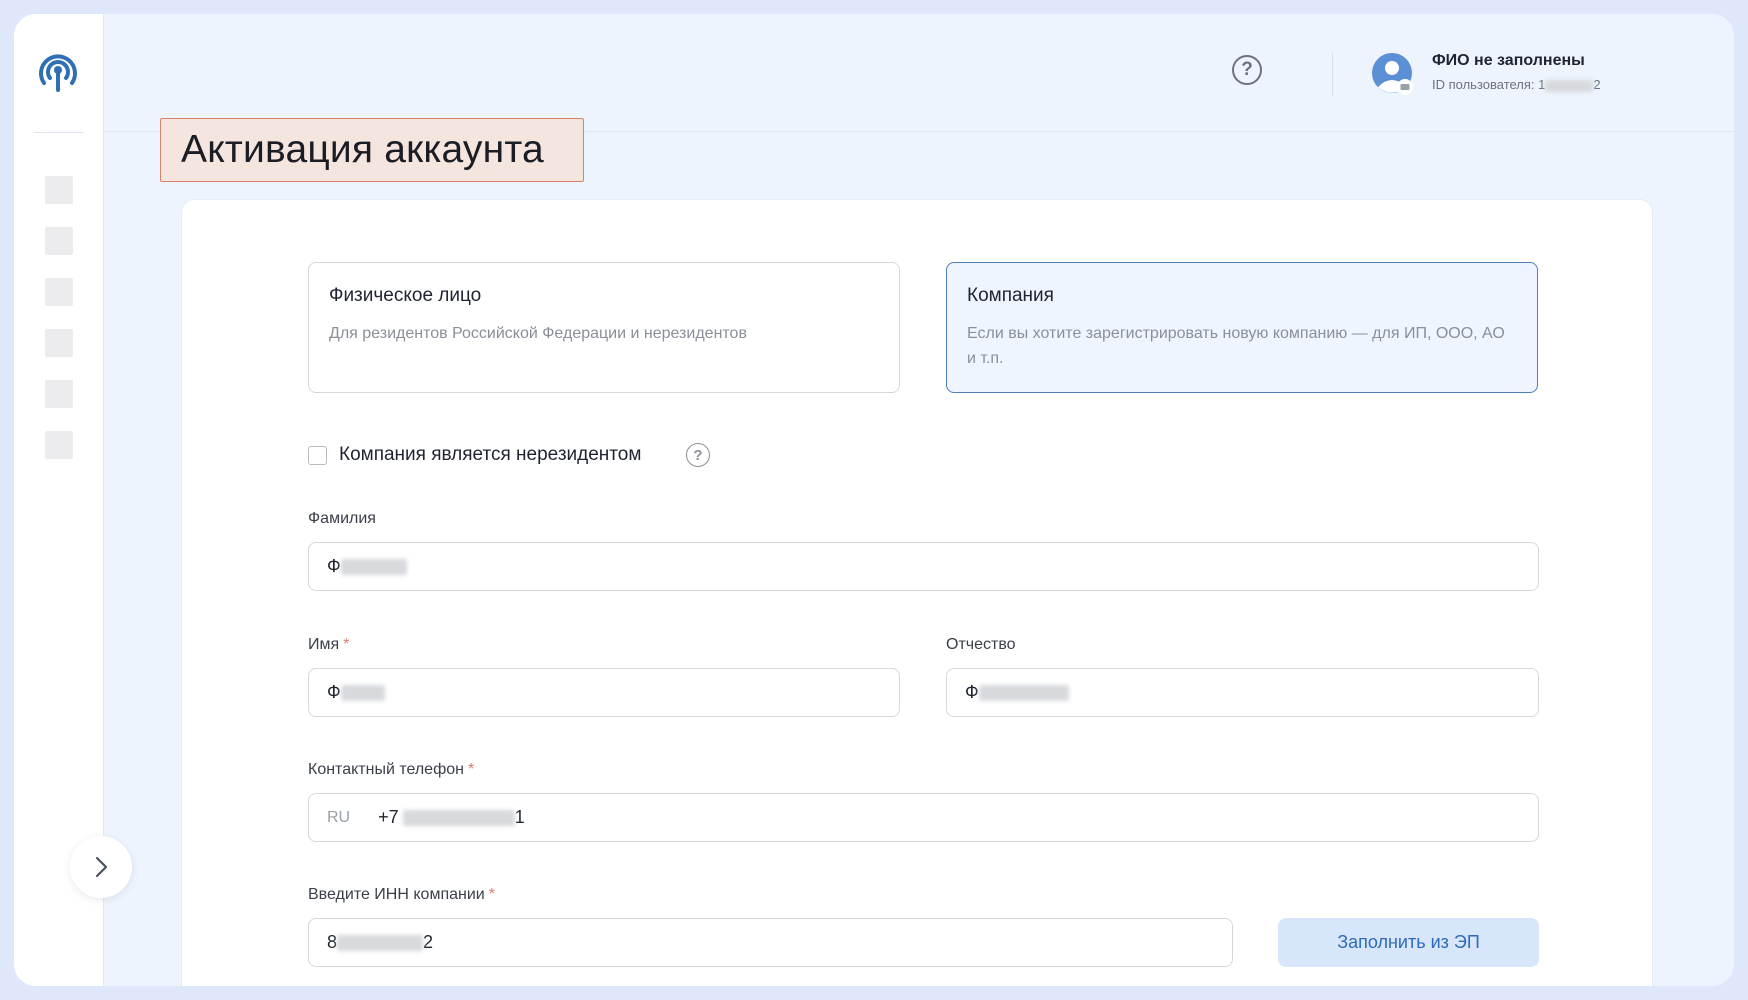 The image size is (1748, 1000). Describe the element at coordinates (362, 149) in the screenshot. I see `page-title: Активация аккаунта` at that location.